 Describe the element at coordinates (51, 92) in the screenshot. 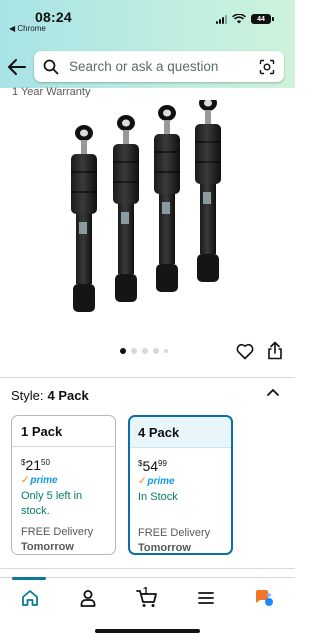

I see `warranty-text: 1 Year Warranty` at that location.